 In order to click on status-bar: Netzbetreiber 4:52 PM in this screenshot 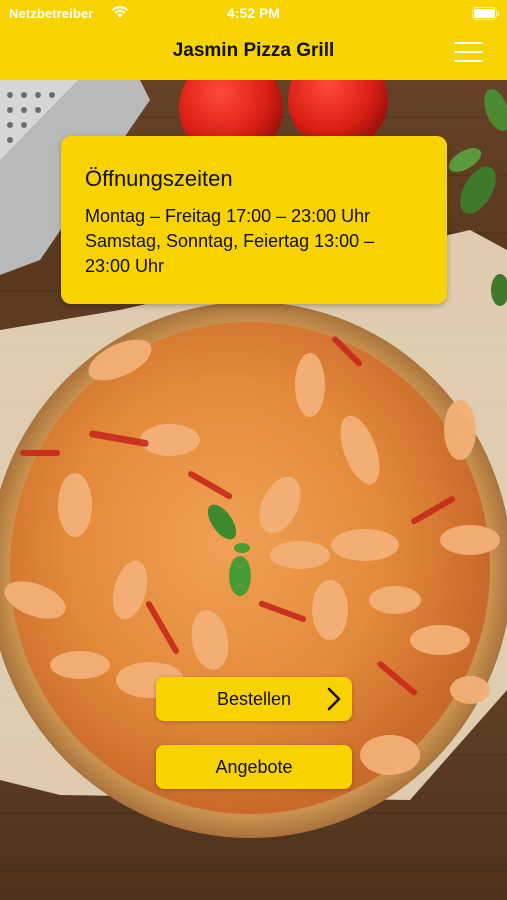, I will do `click(253, 14)`.